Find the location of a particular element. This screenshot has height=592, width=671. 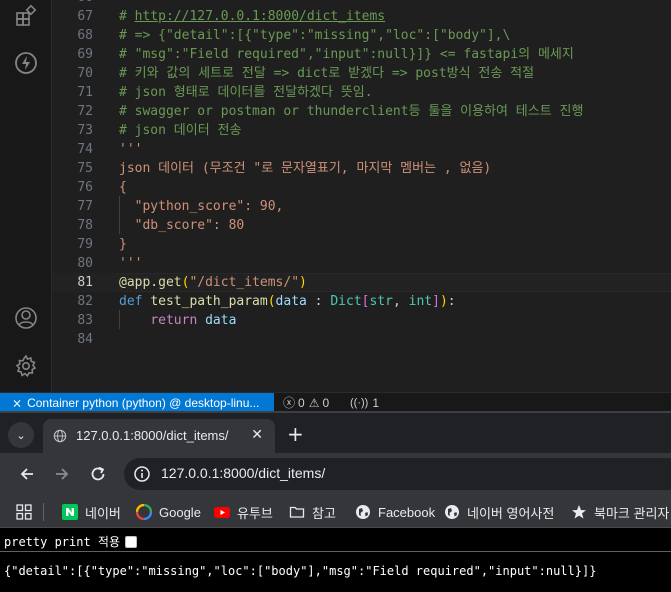

code-token: "/dict_items/" is located at coordinates (244, 282).